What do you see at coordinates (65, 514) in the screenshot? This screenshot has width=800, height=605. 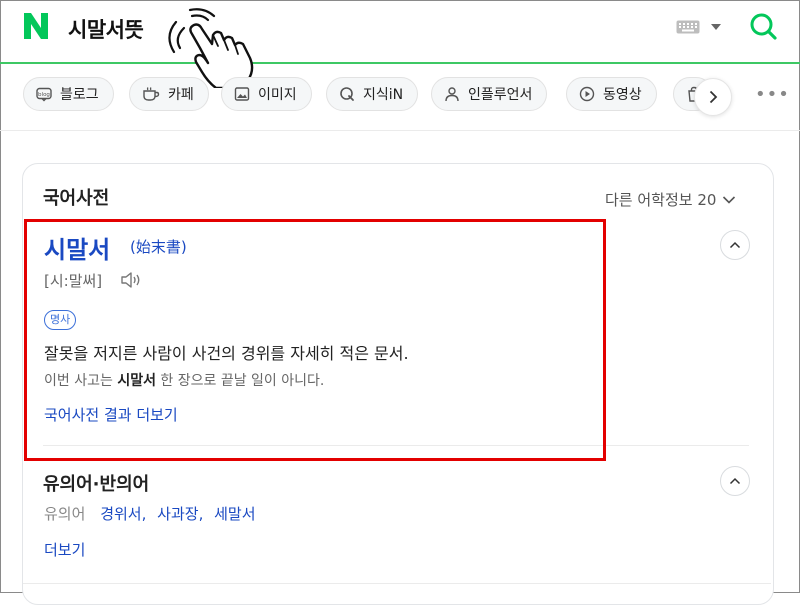 I see `synonym-label: 유의어` at bounding box center [65, 514].